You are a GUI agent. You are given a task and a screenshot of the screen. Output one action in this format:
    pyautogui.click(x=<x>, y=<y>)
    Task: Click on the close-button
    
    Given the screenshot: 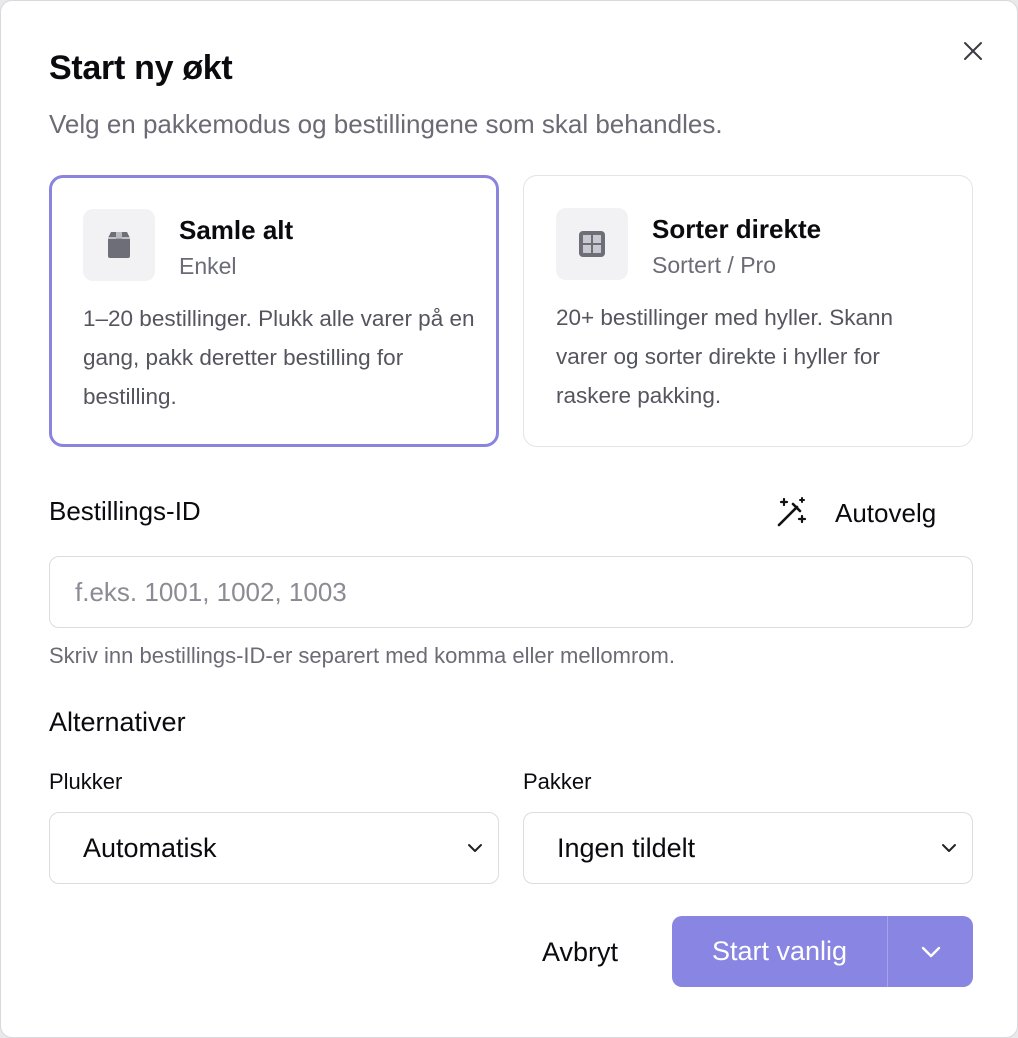 What is the action you would take?
    pyautogui.click(x=973, y=51)
    